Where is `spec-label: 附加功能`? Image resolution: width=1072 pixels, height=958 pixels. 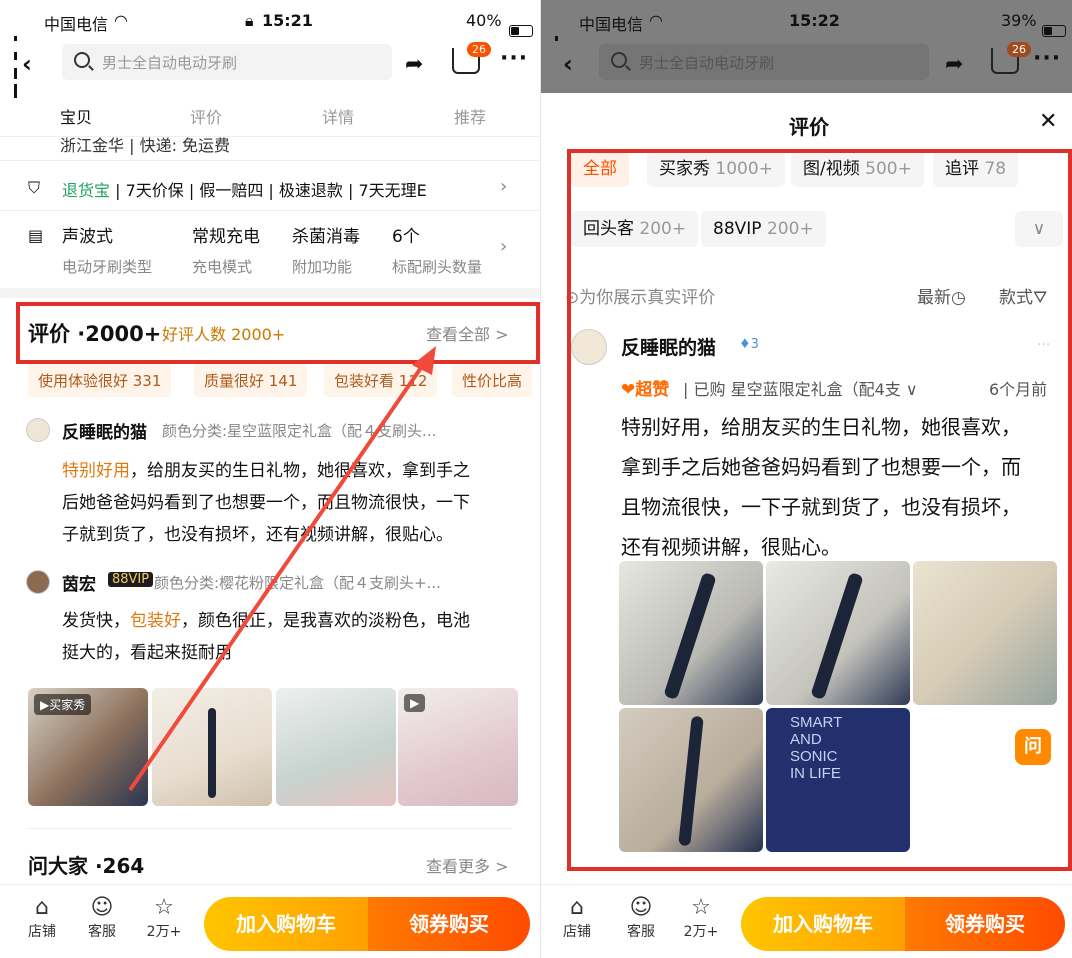
spec-label: 附加功能 is located at coordinates (322, 267).